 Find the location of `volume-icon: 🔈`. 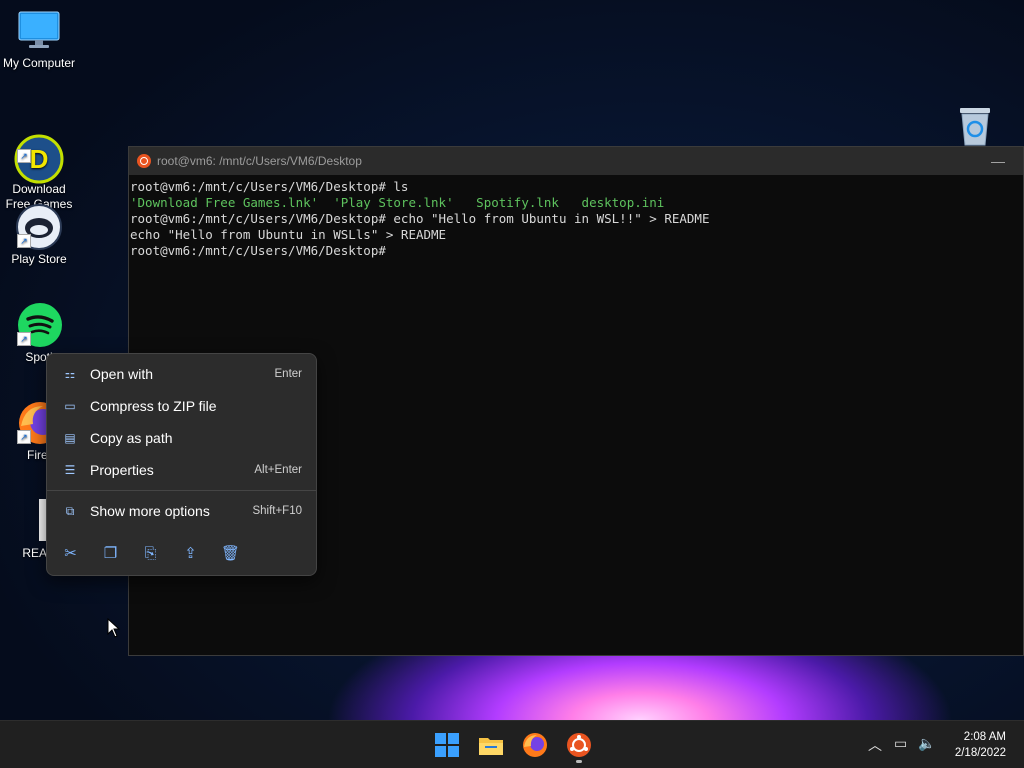

volume-icon: 🔈 is located at coordinates (926, 743).